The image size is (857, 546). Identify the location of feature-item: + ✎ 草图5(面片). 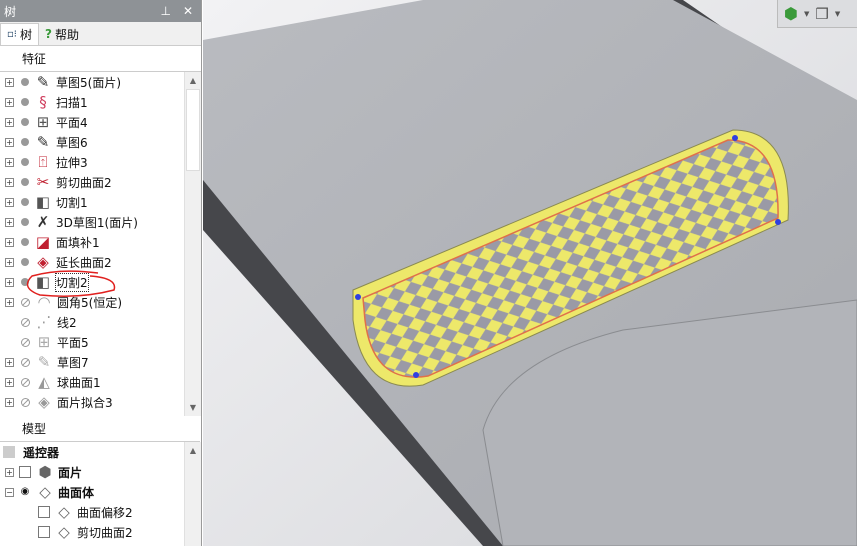
(60, 82).